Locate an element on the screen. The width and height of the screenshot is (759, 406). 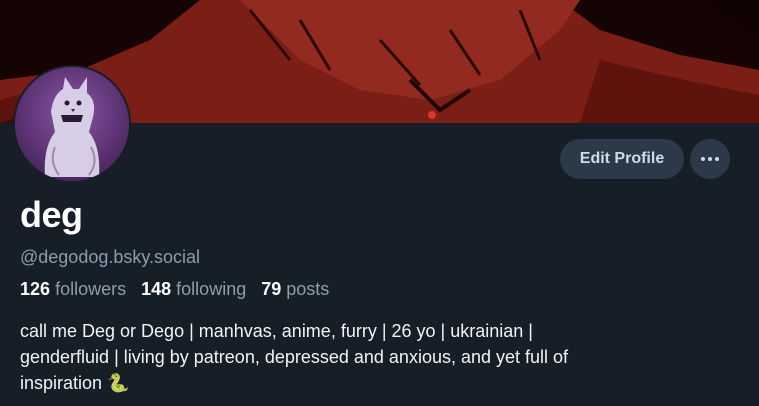
posts-count: 79 is located at coordinates (271, 289).